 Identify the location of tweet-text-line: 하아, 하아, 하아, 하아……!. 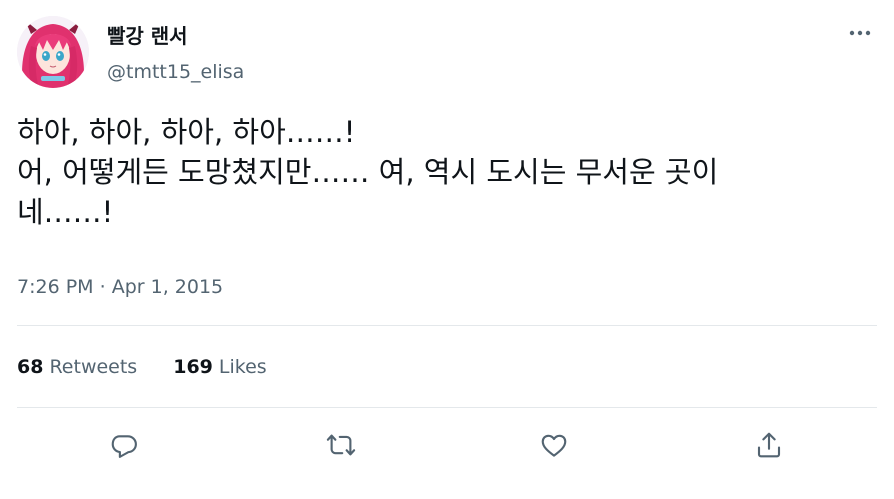
(186, 132).